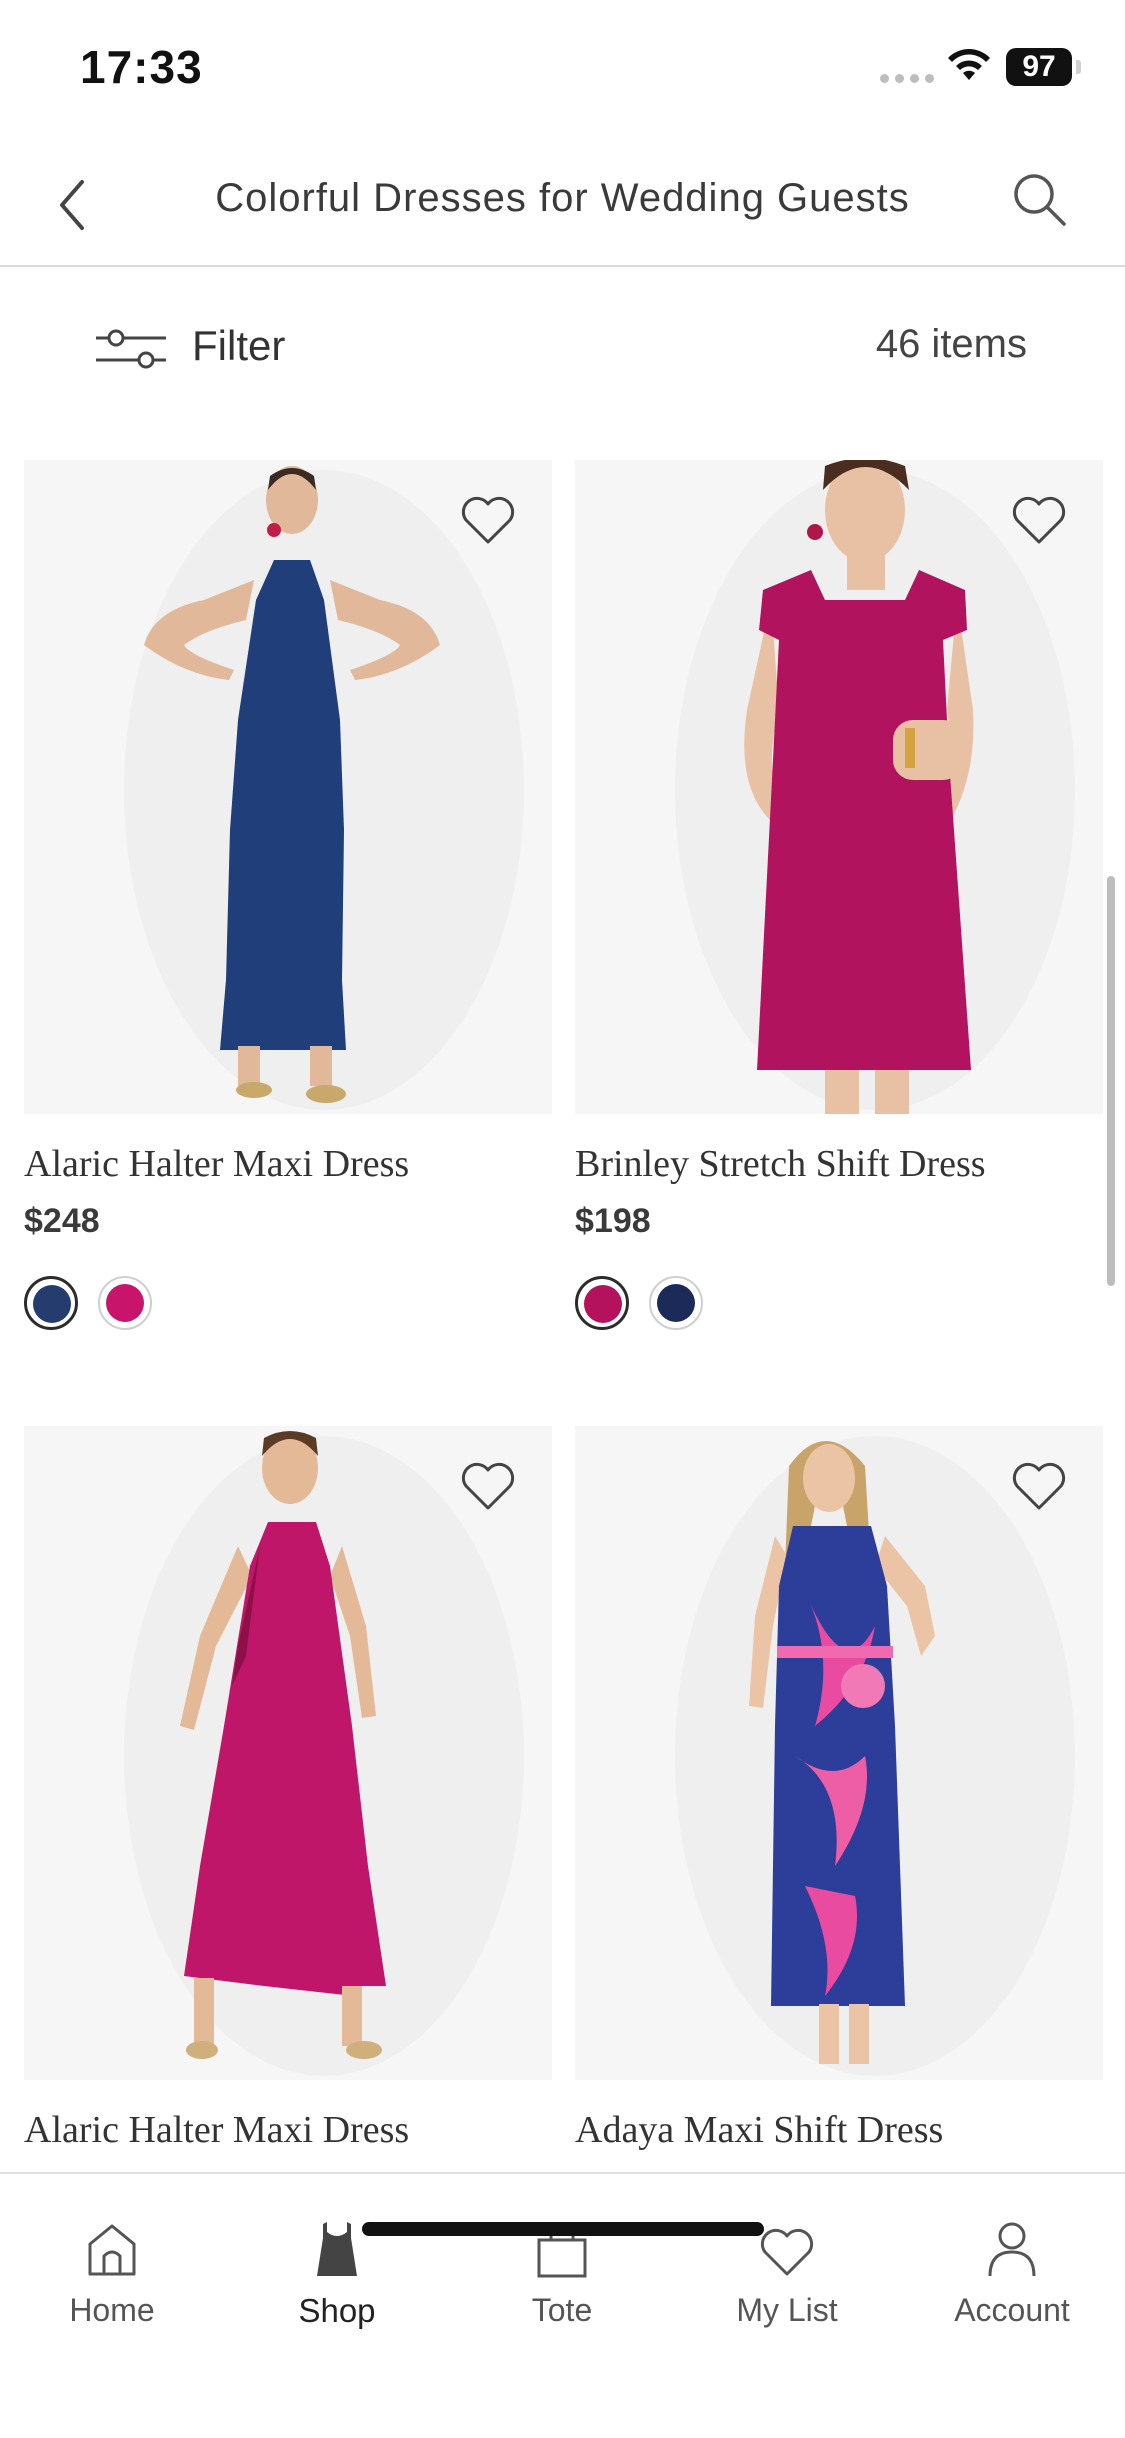  What do you see at coordinates (131, 349) in the screenshot?
I see `filter-sliders-icon` at bounding box center [131, 349].